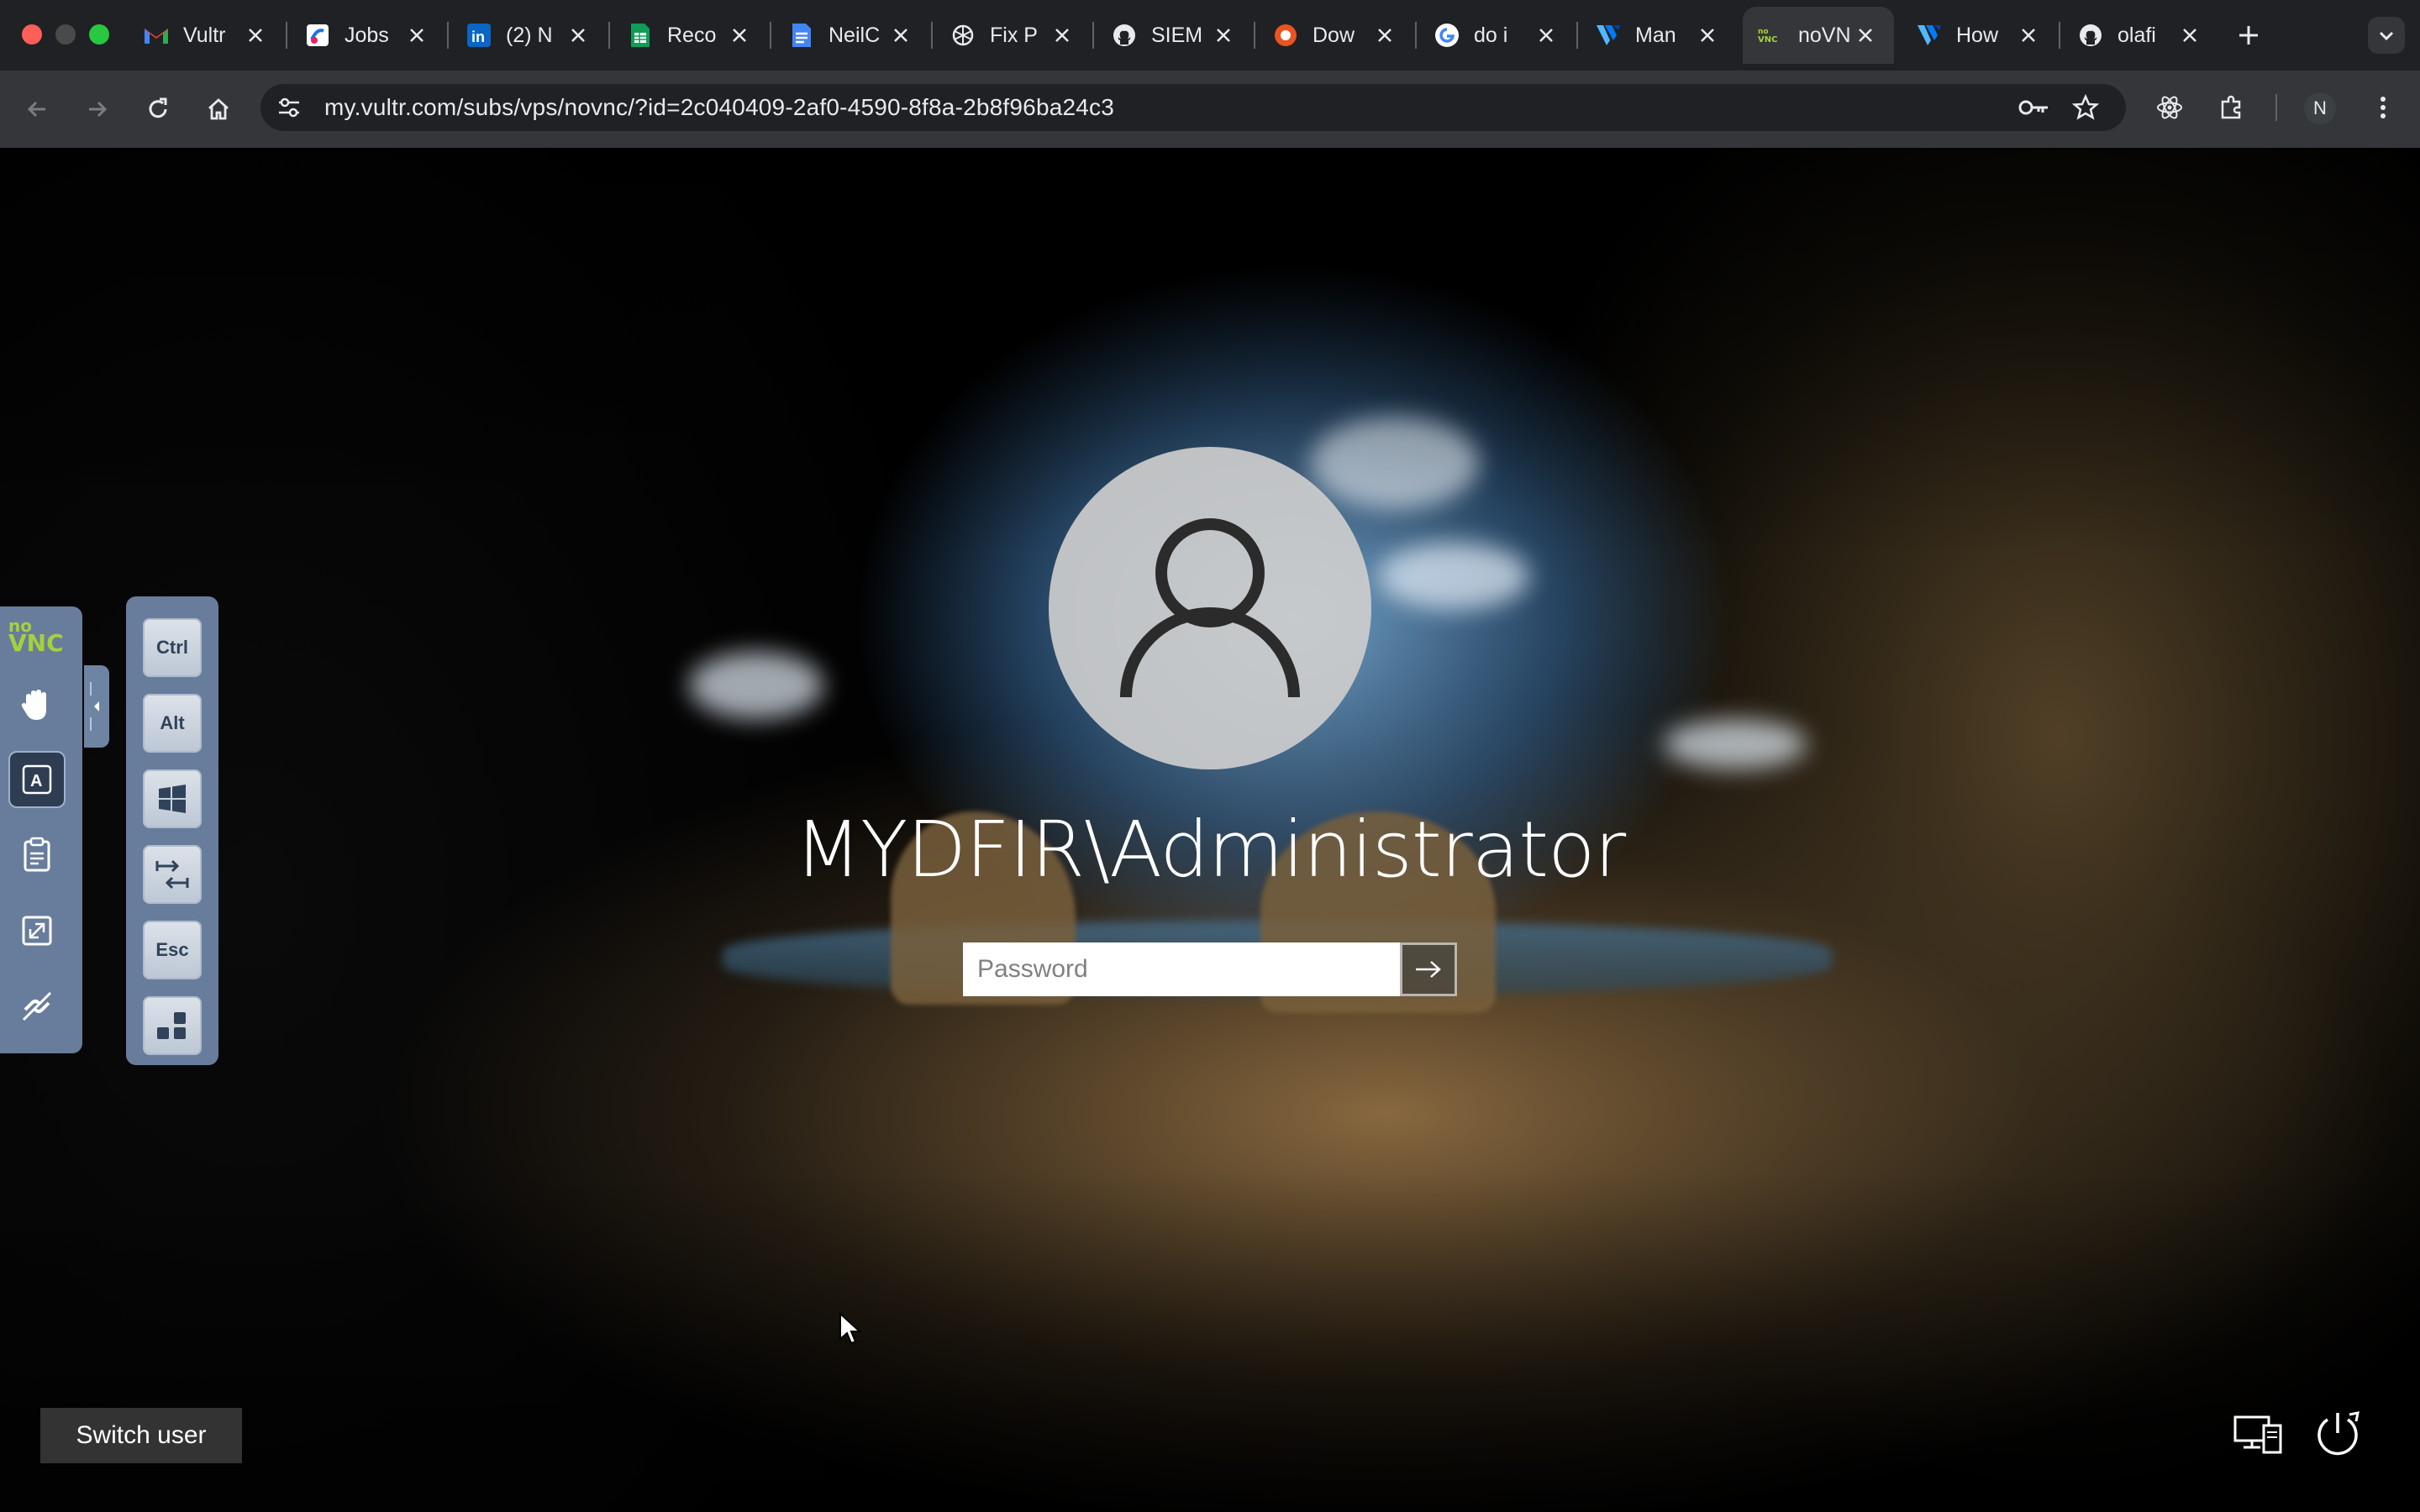 The width and height of the screenshot is (2420, 1512). I want to click on novnc-logo-vnc: VNC, so click(36, 643).